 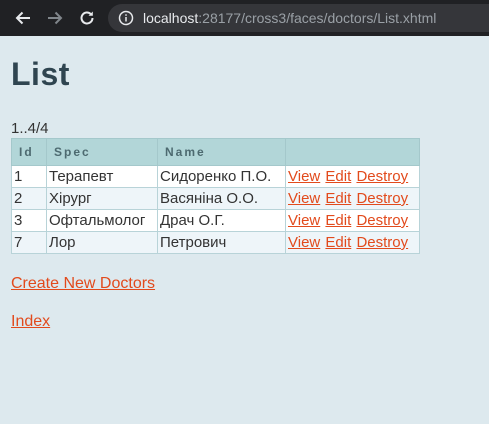 What do you see at coordinates (29, 220) in the screenshot?
I see `cell-id: 3` at bounding box center [29, 220].